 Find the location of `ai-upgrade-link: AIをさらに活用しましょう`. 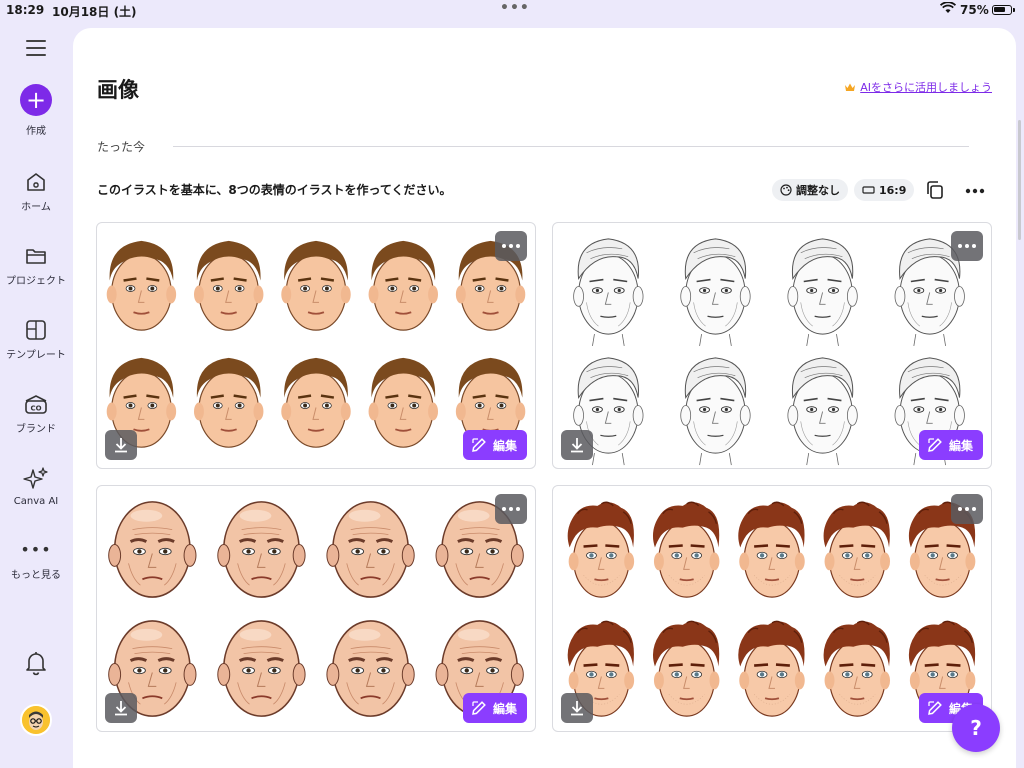

ai-upgrade-link: AIをさらに活用しましょう is located at coordinates (918, 87).